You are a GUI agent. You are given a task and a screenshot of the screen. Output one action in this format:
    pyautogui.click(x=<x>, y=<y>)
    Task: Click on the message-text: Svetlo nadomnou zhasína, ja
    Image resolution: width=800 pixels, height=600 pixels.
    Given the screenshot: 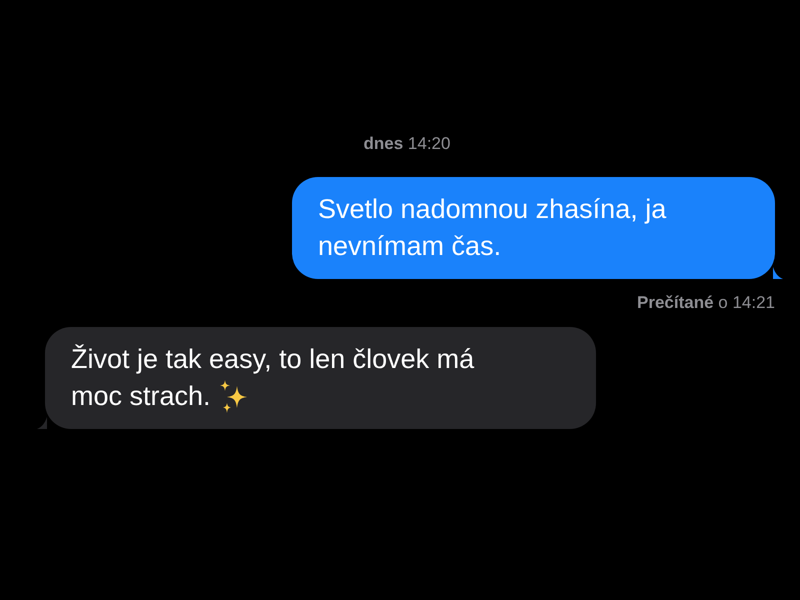 What is the action you would take?
    pyautogui.click(x=492, y=209)
    